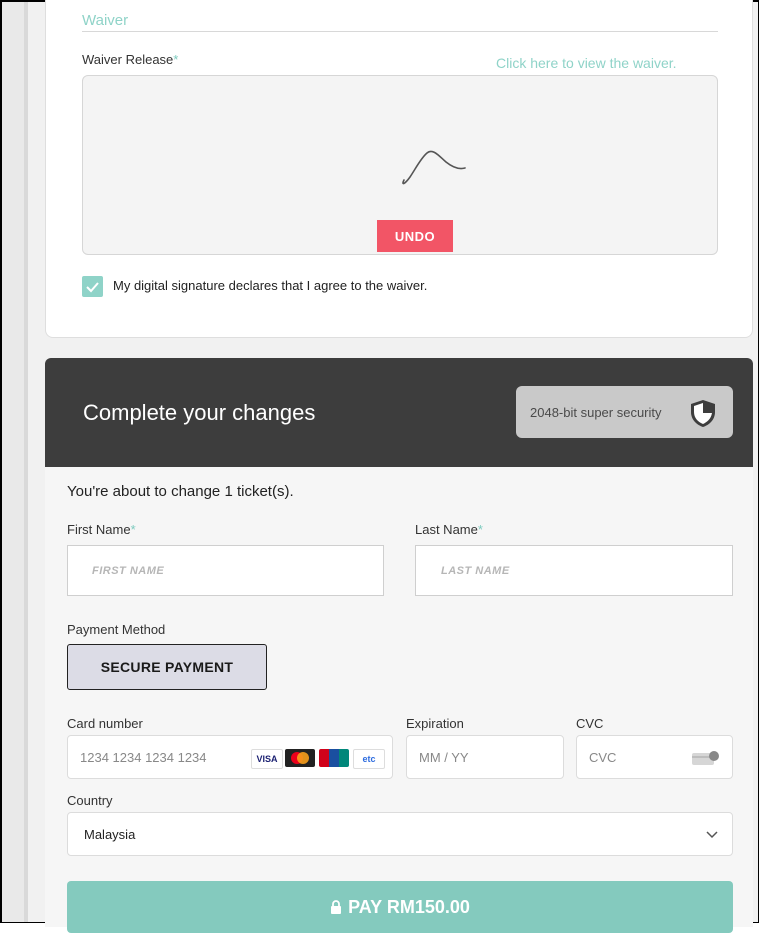 This screenshot has height=933, width=761. I want to click on security-badge-text: 2048-bit super security, so click(596, 412).